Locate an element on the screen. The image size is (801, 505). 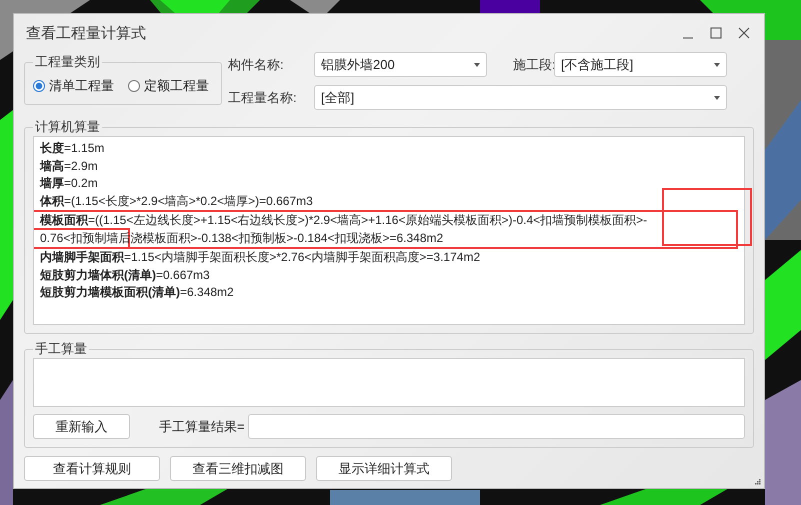
formula-line: 短肢剪力墙体积(清单)=0.667m3 is located at coordinates (125, 275).